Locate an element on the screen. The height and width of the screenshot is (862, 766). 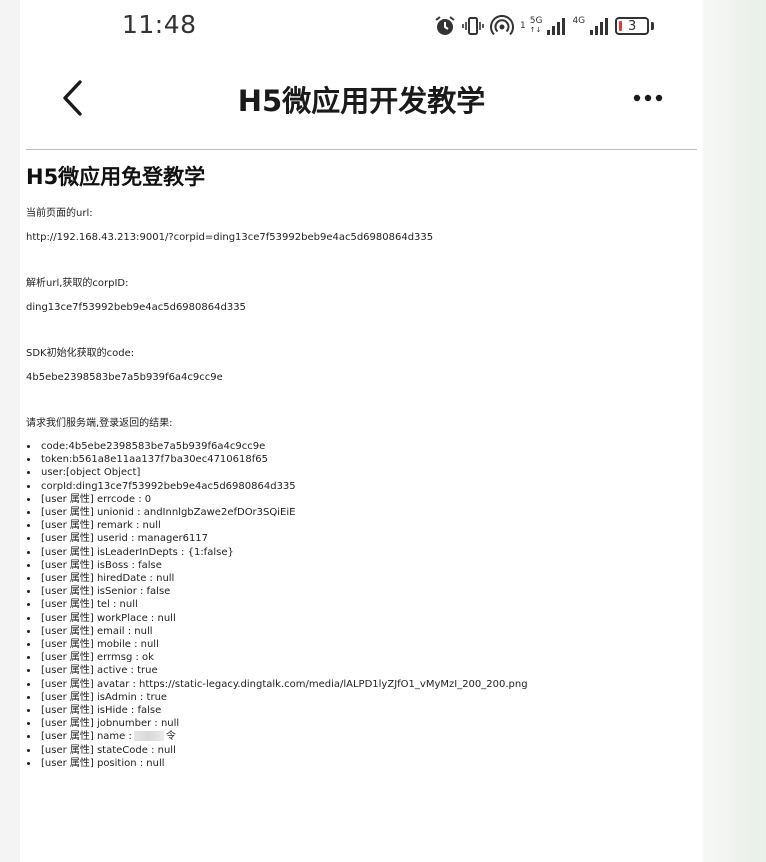
page-title: H5微应用开发教学 is located at coordinates (361, 101).